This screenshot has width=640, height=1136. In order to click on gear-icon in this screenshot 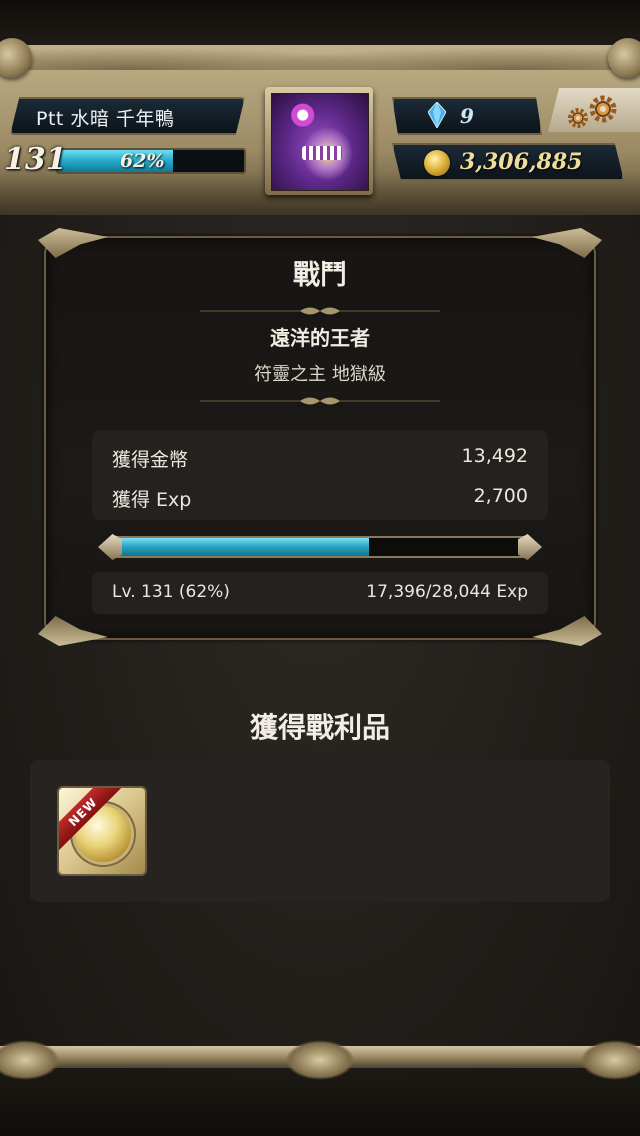, I will do `click(603, 109)`.